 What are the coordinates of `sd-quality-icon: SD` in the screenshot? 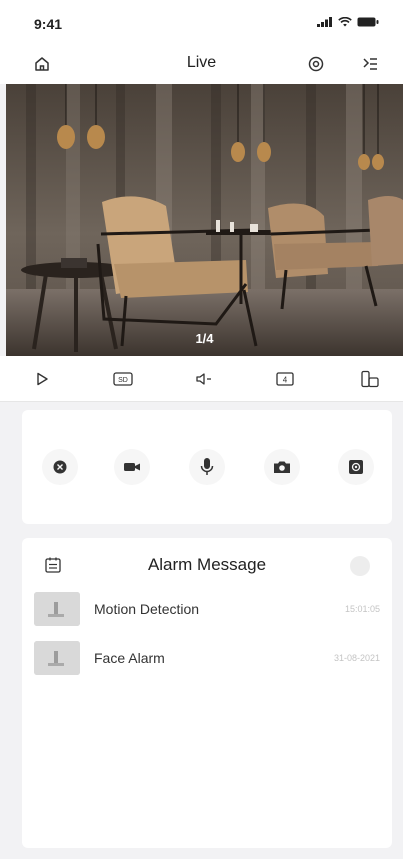 It's located at (123, 379).